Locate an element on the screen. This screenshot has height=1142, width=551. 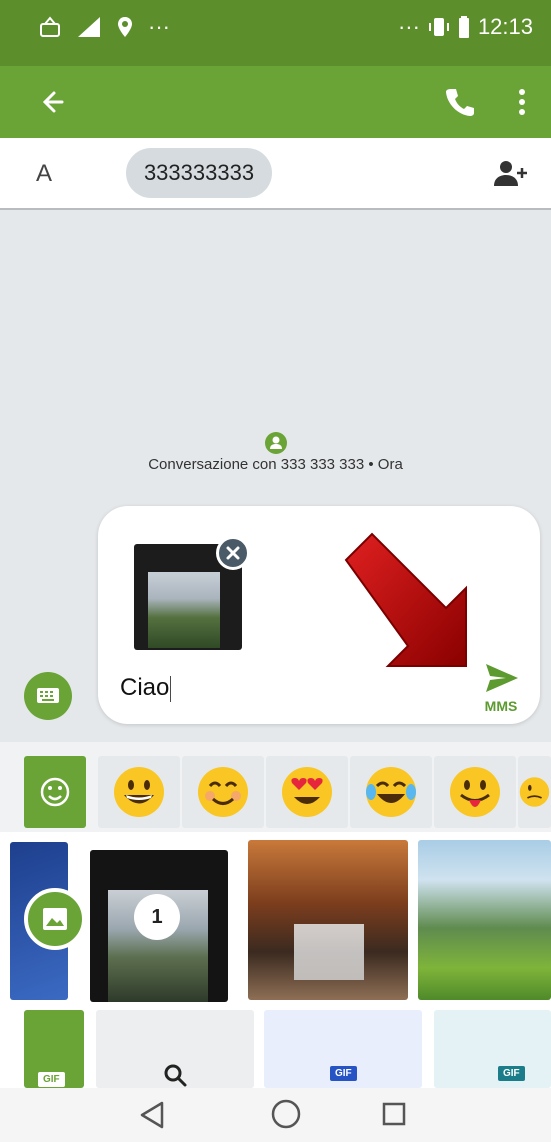
attachment-tabs: GIF GIF GIF is located at coordinates (275, 1049).